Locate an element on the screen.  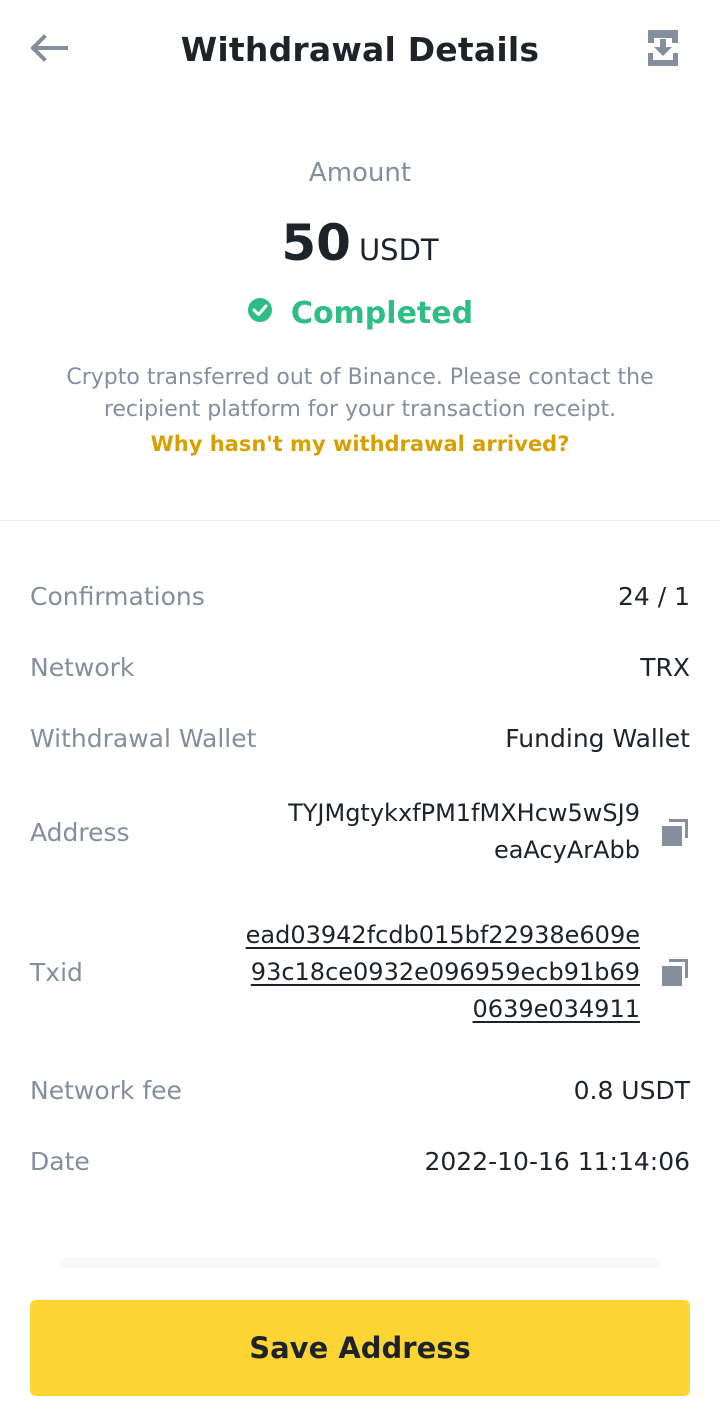
address-line: eaAcyArAbb is located at coordinates (566, 850).